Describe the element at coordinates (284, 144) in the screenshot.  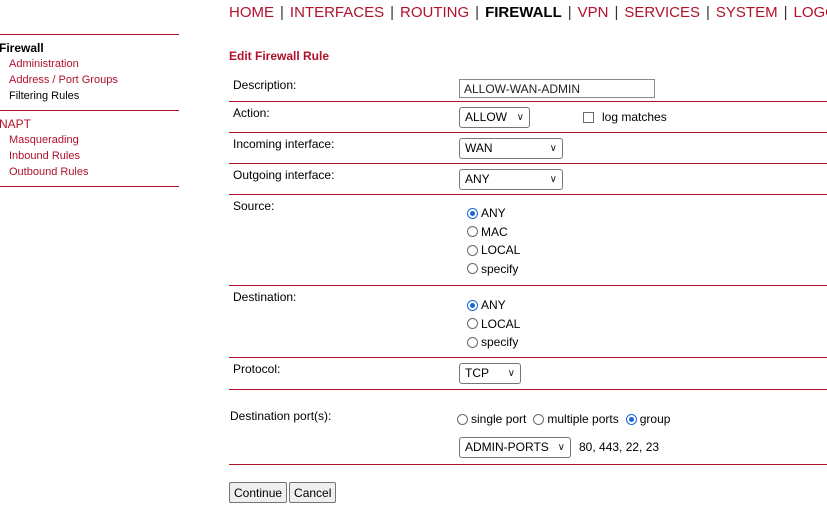
I see `incoming-interface-label: Incoming interface:` at that location.